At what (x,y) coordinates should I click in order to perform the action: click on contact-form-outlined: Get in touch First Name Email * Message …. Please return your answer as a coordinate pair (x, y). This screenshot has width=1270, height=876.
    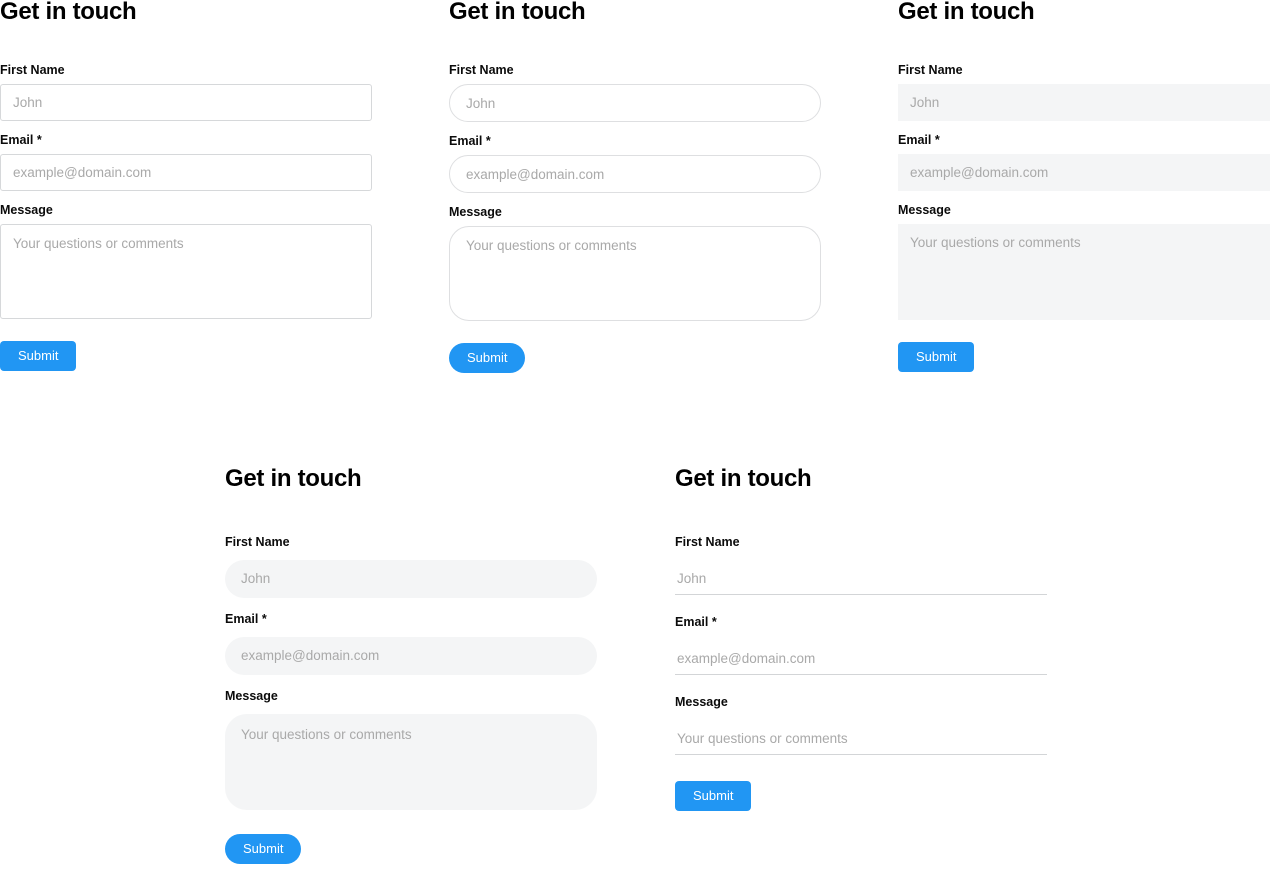
    Looking at the image, I should click on (186, 185).